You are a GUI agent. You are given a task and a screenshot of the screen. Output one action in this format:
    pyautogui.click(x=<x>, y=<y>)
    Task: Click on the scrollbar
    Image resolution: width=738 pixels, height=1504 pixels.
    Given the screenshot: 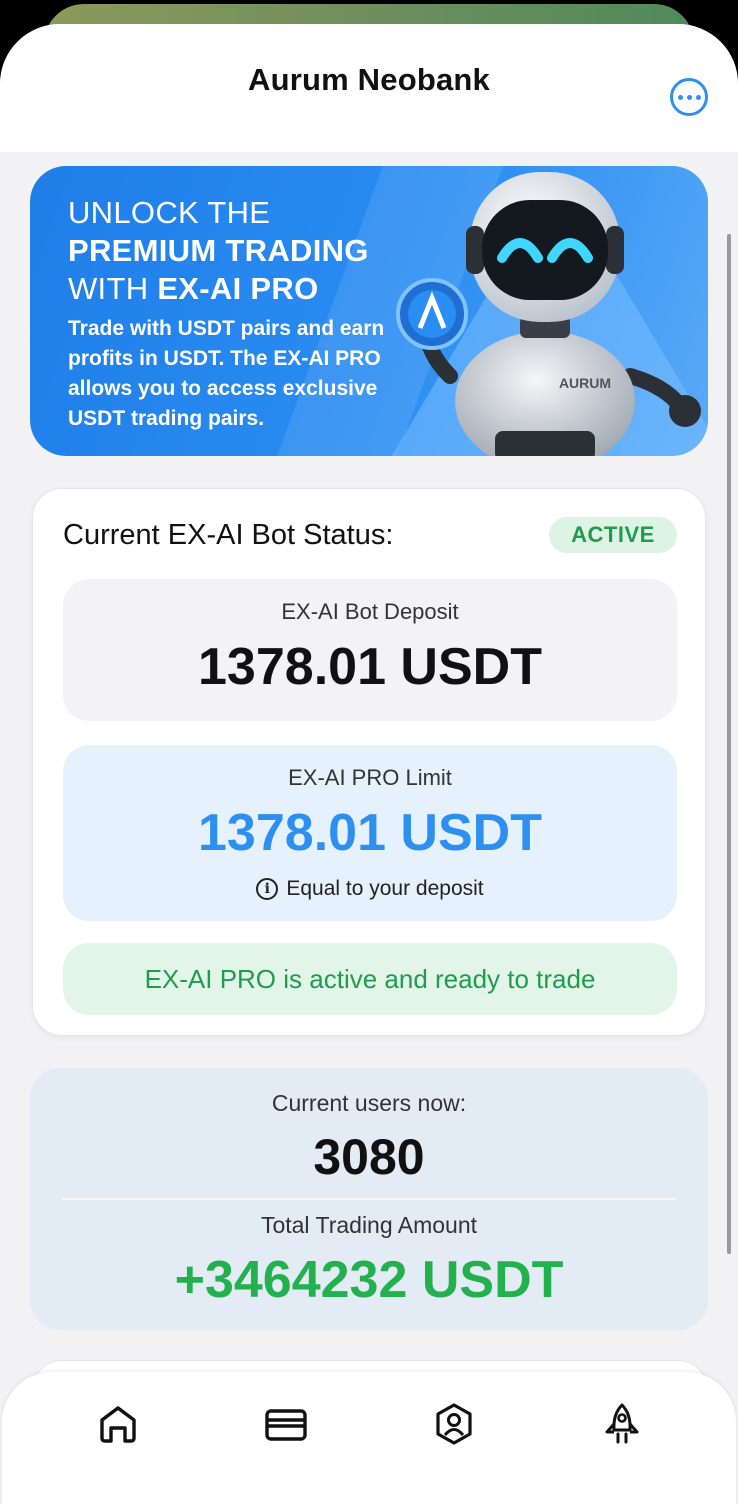 What is the action you would take?
    pyautogui.click(x=729, y=744)
    